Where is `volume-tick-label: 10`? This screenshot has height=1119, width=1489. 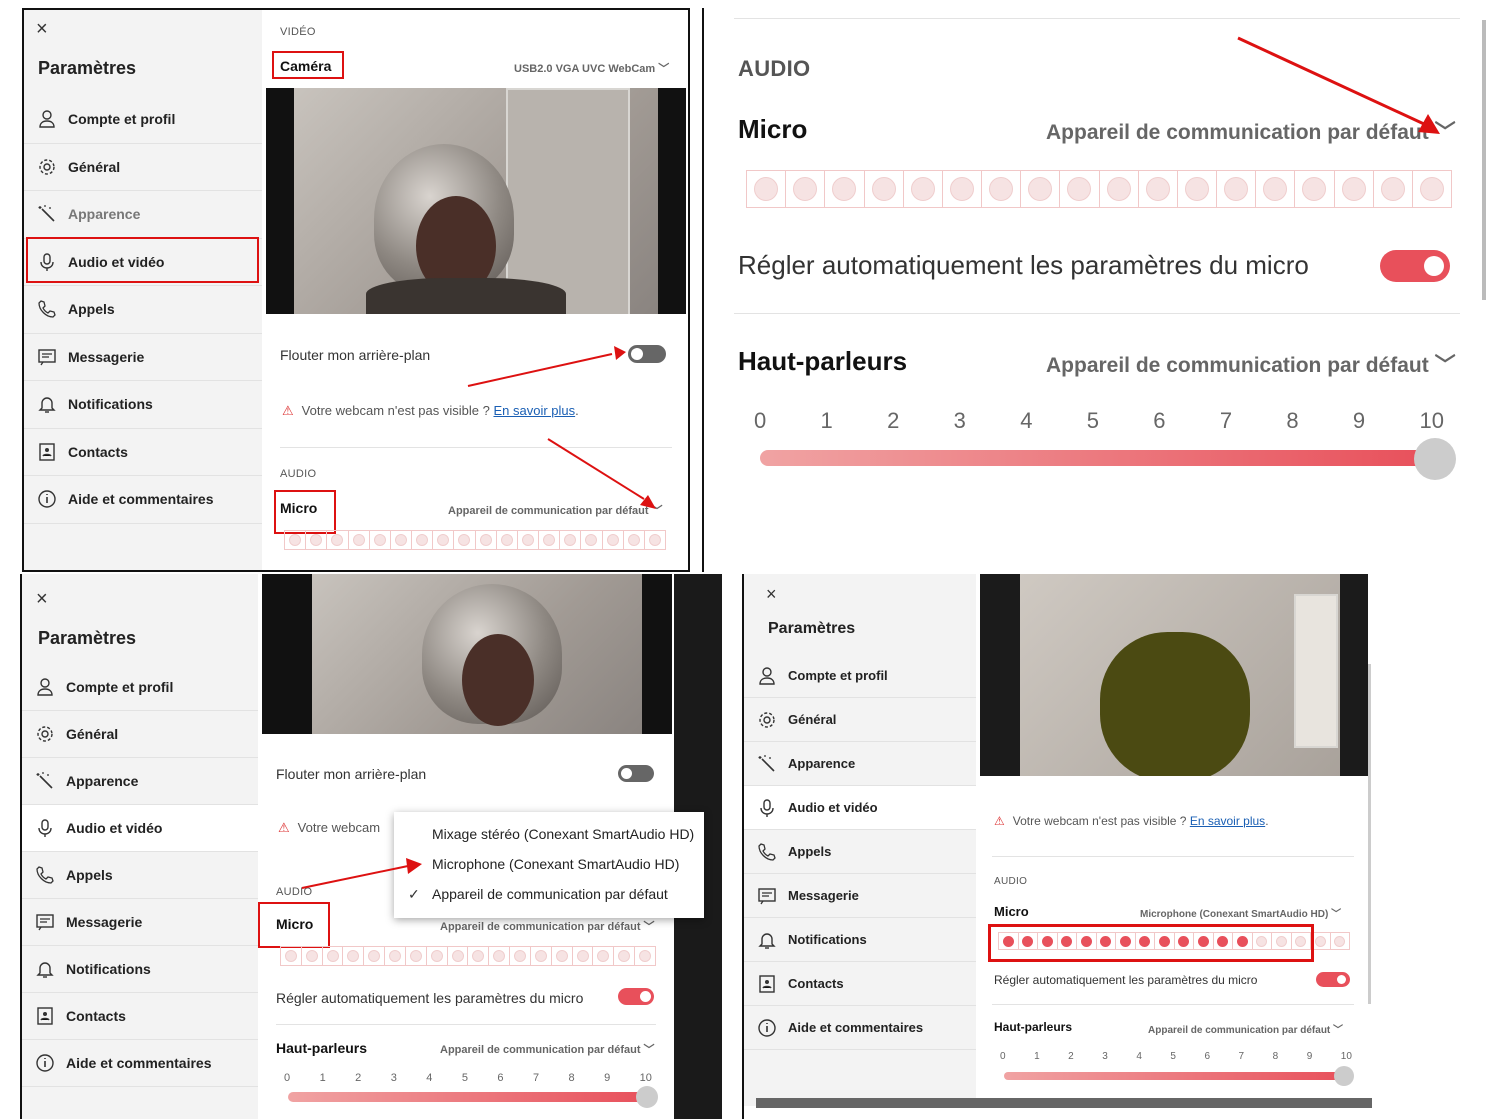 volume-tick-label: 10 is located at coordinates (1346, 1056).